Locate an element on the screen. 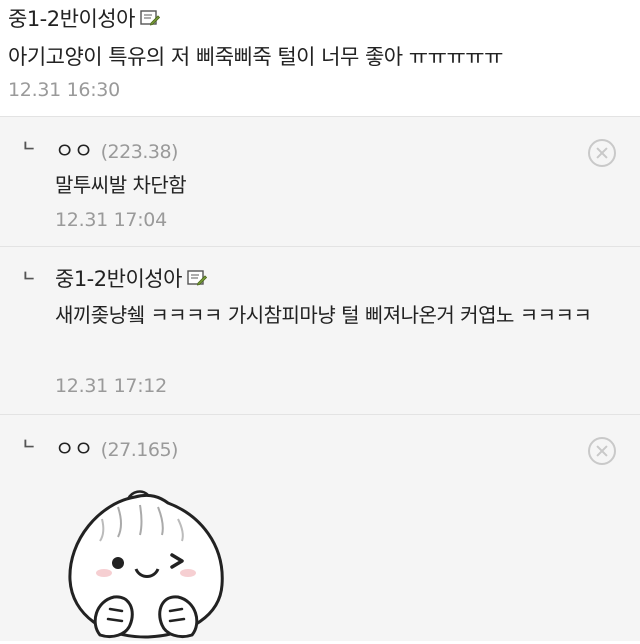  comment-author-ip: (27.165) is located at coordinates (139, 450).